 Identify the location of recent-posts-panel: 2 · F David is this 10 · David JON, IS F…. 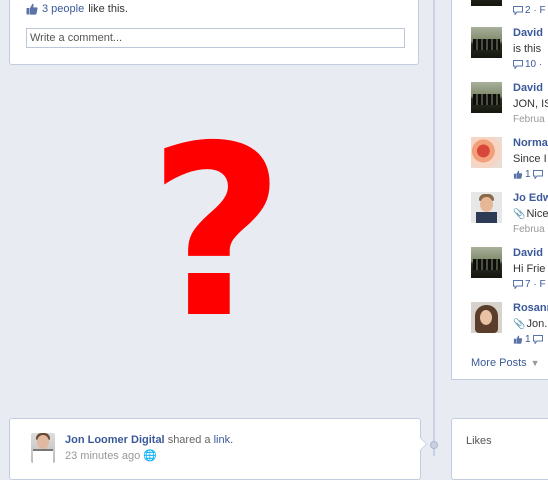
(499, 190).